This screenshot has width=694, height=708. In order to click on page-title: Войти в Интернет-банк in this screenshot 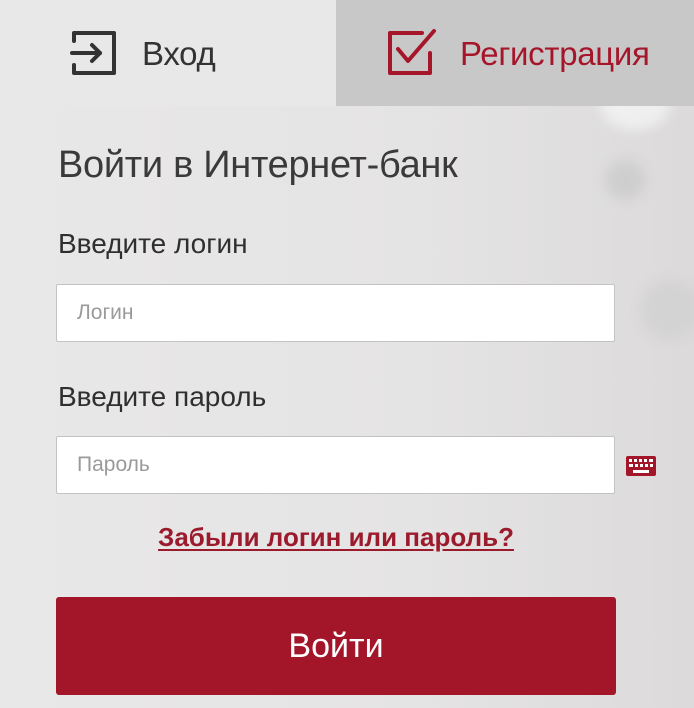, I will do `click(258, 165)`.